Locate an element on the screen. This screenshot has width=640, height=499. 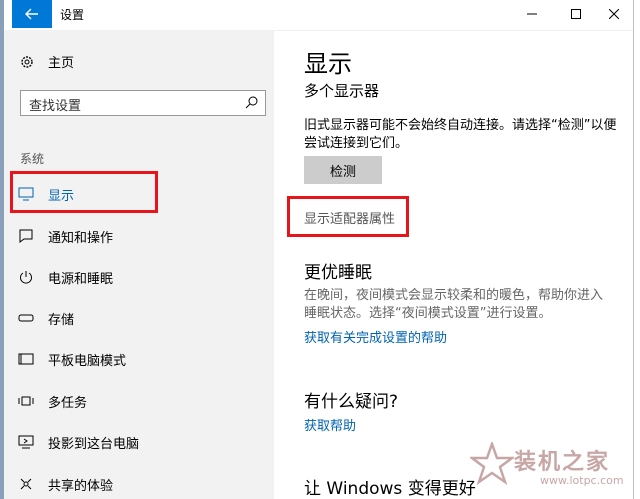
sidebar-item-label: 平板电脑模式 is located at coordinates (87, 361).